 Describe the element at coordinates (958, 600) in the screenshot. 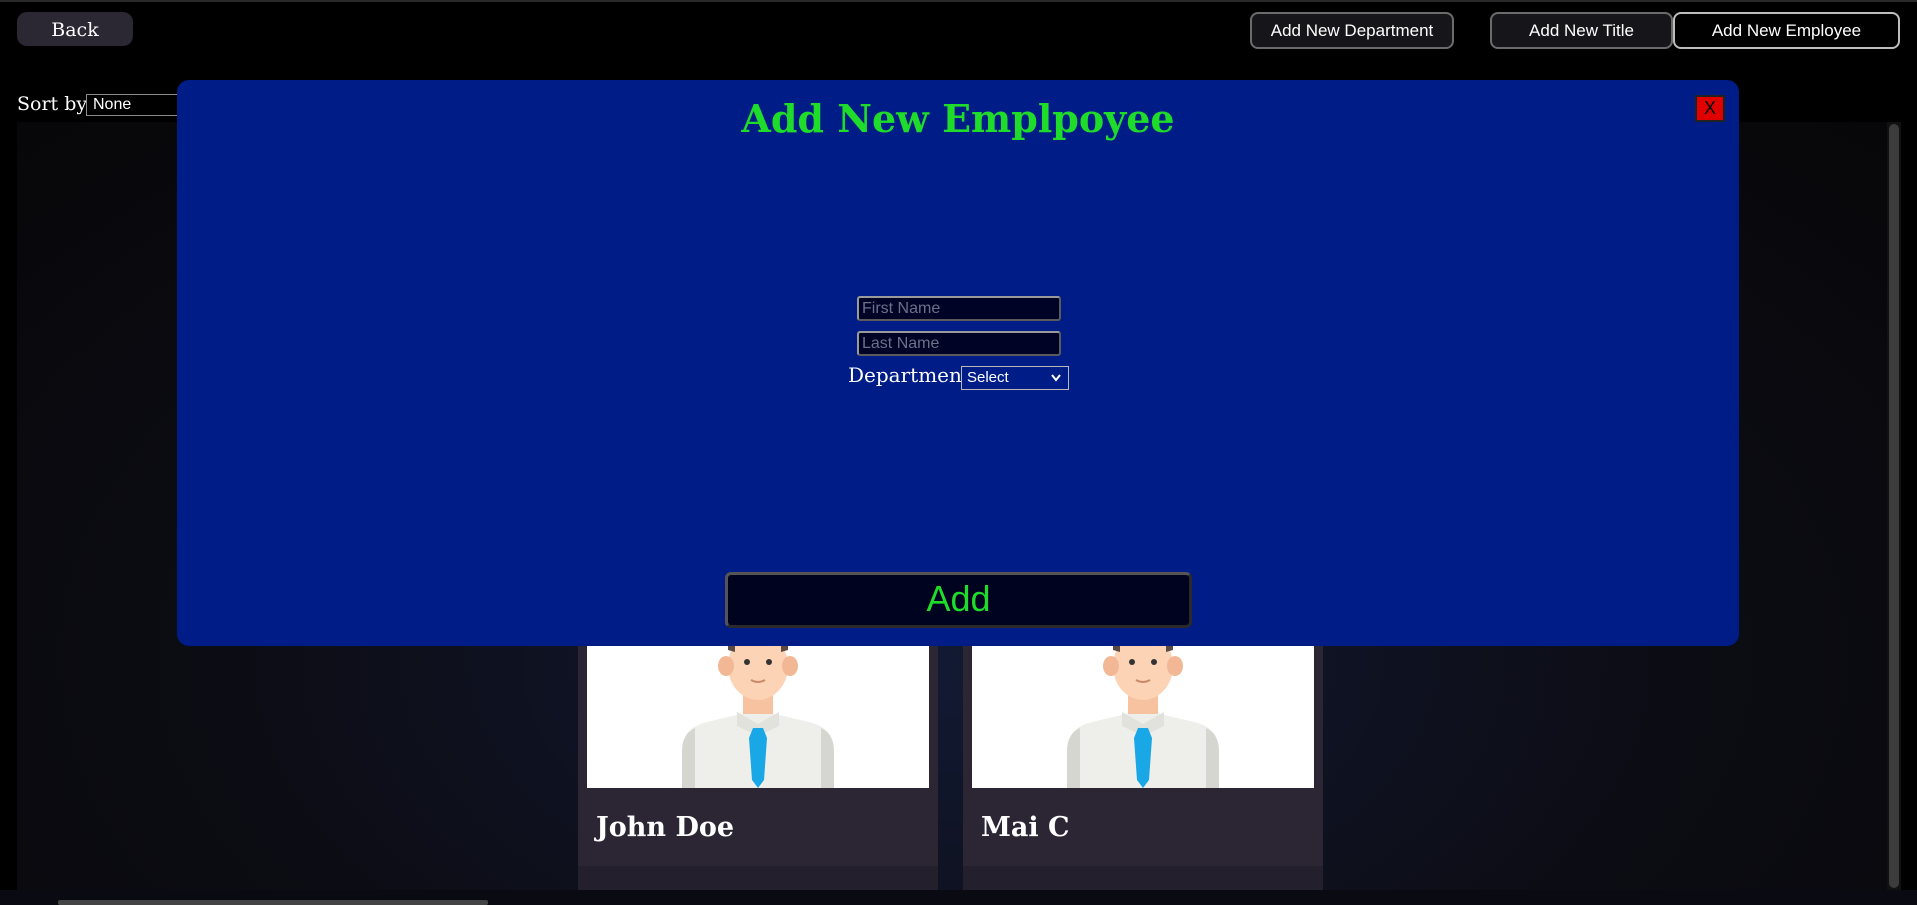

I see `add-button: Add` at that location.